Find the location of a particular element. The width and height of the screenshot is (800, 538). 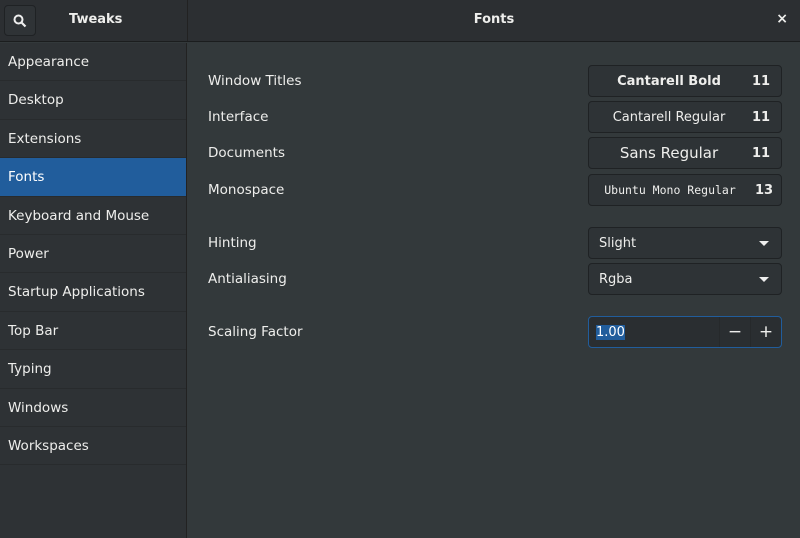

search-icon is located at coordinates (20, 20).